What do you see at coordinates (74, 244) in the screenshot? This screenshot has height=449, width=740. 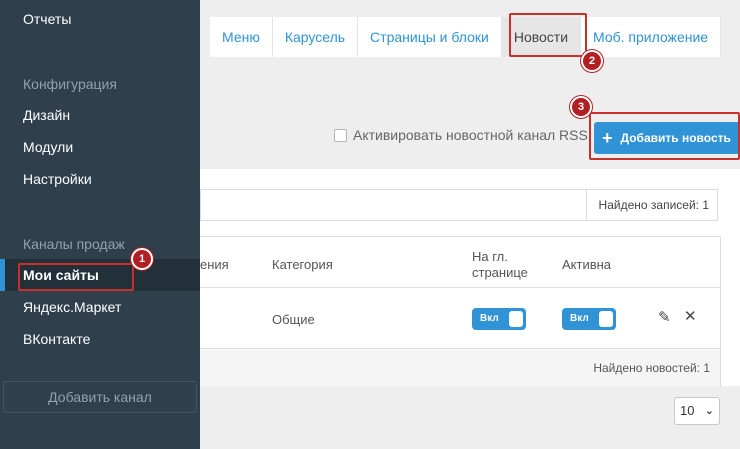 I see `sidebar-section-sales-channels: Каналы продаж` at bounding box center [74, 244].